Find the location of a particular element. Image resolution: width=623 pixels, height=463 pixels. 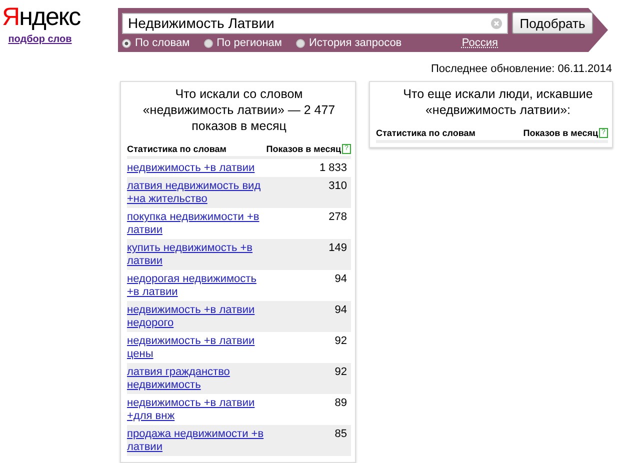

count-cell-text: 149 is located at coordinates (338, 248).